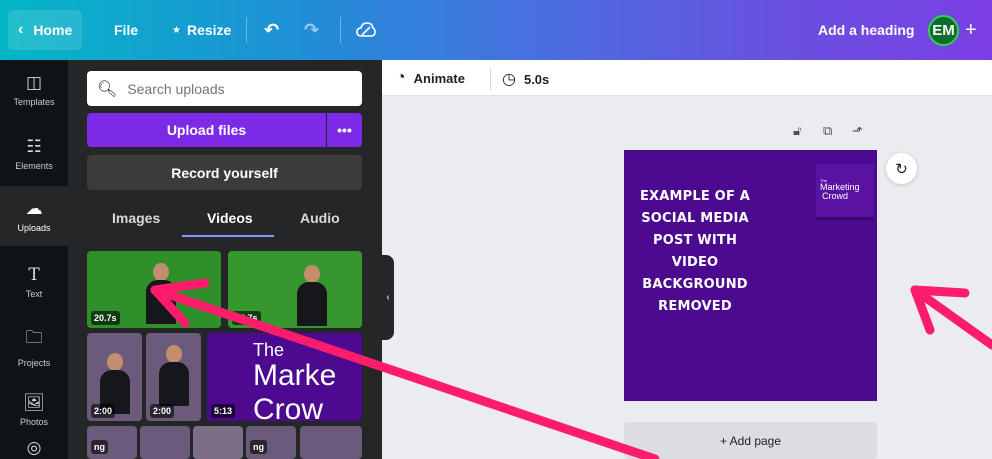 This screenshot has height=459, width=992. What do you see at coordinates (34, 402) in the screenshot?
I see `photo-icon: 🖼` at bounding box center [34, 402].